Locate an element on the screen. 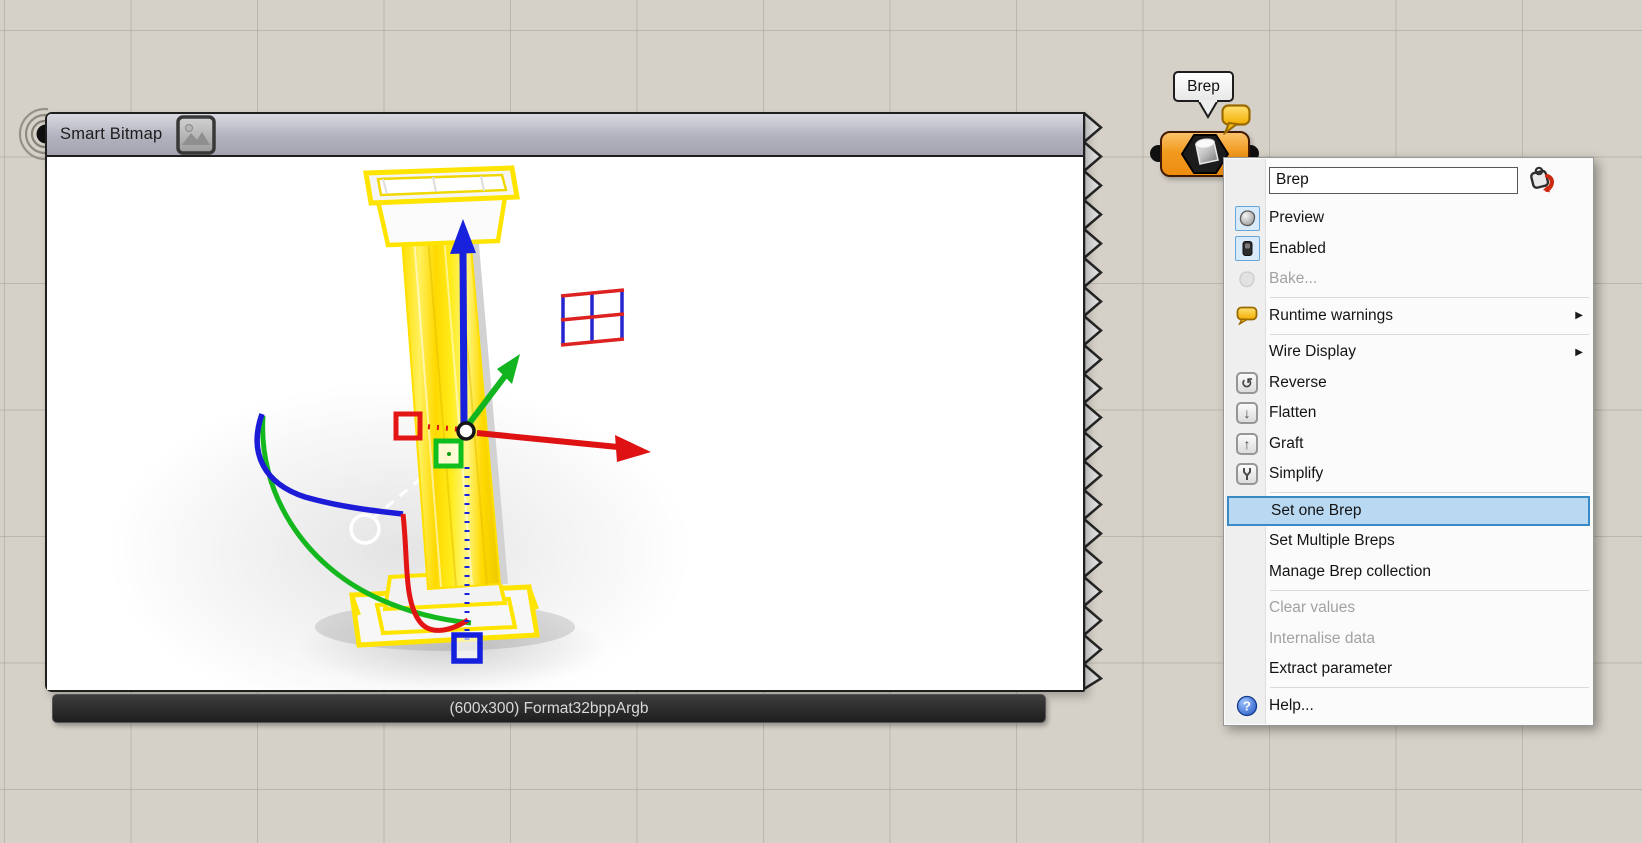  menu-item-wire-display: Wire Display ▶ is located at coordinates (1408, 352).